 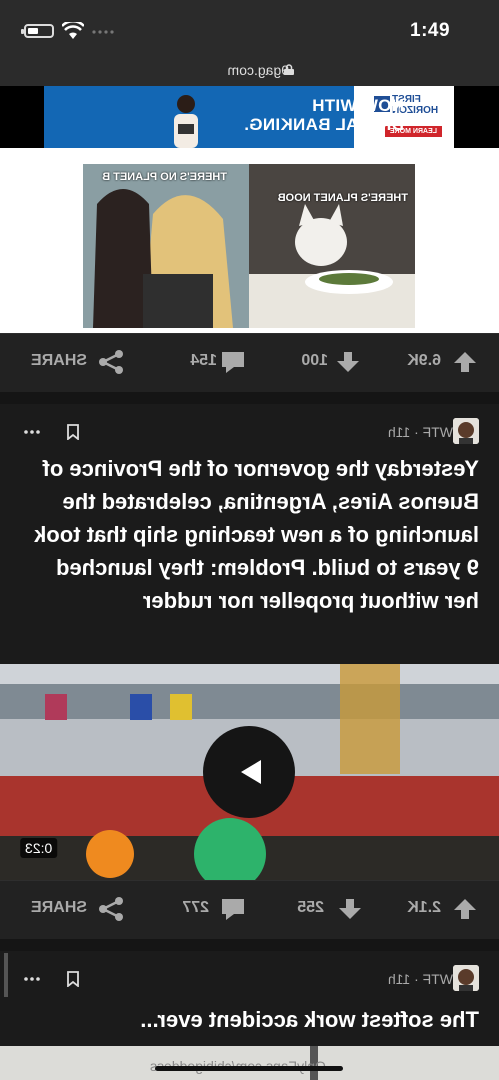 I want to click on home-indicator, so click(x=249, y=1068).